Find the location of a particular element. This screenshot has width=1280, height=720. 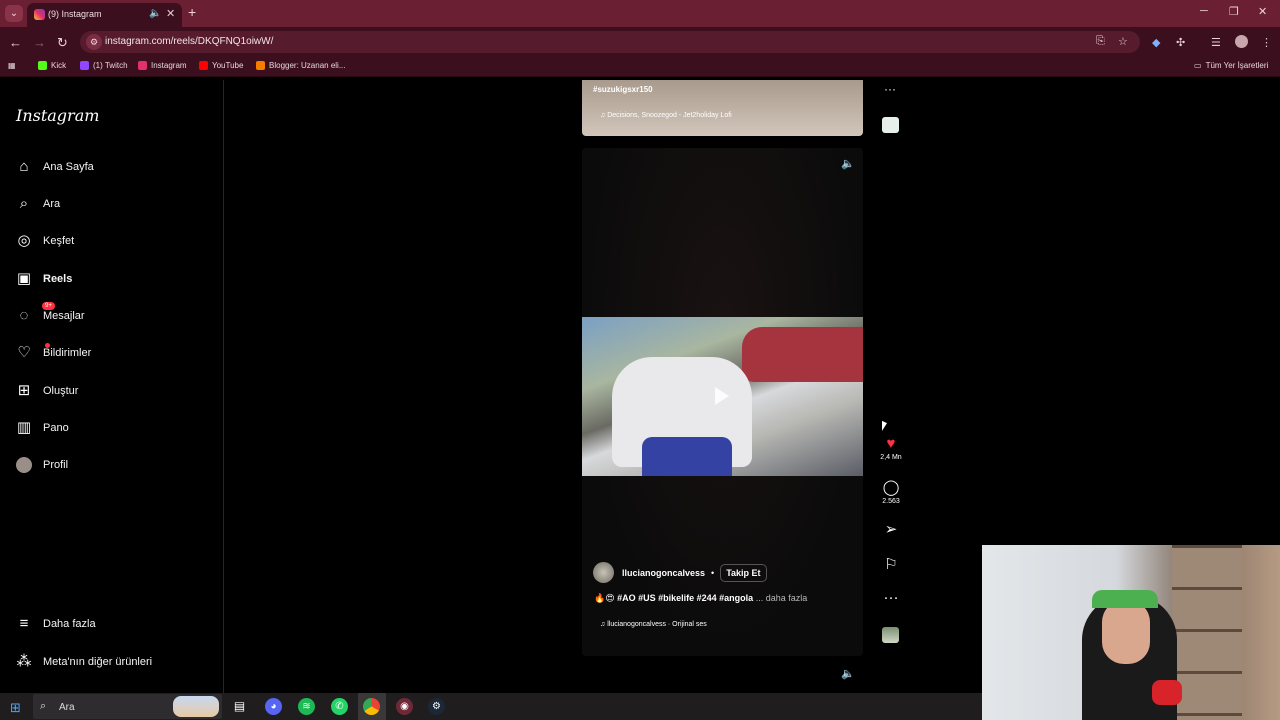

all-bookmarks-folder: ▭ Tüm Yer İşaretleri is located at coordinates (1231, 65).